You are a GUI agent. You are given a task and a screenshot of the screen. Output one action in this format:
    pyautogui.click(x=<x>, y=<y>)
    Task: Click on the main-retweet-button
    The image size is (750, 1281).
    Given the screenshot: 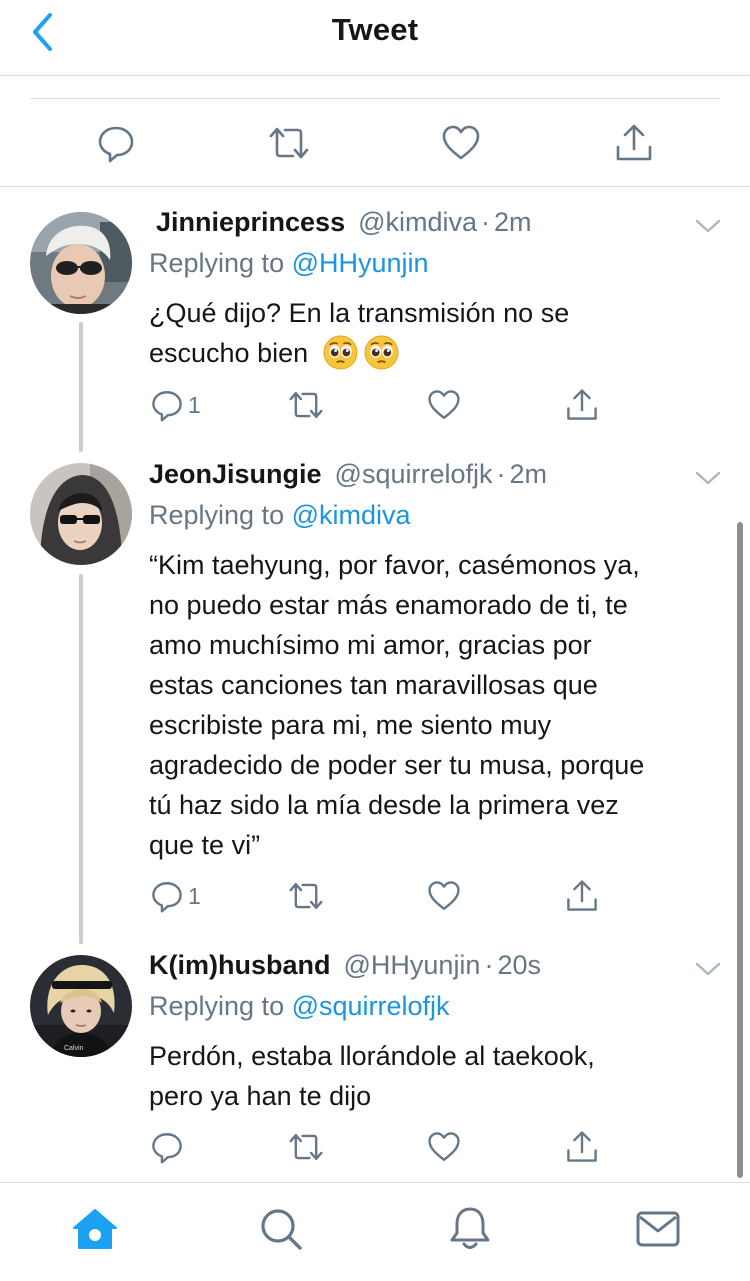 What is the action you would take?
    pyautogui.click(x=289, y=143)
    